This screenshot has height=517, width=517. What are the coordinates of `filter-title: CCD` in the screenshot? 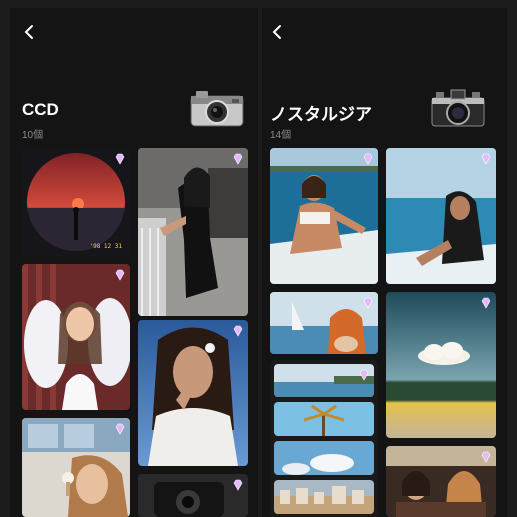 It's located at (40, 109).